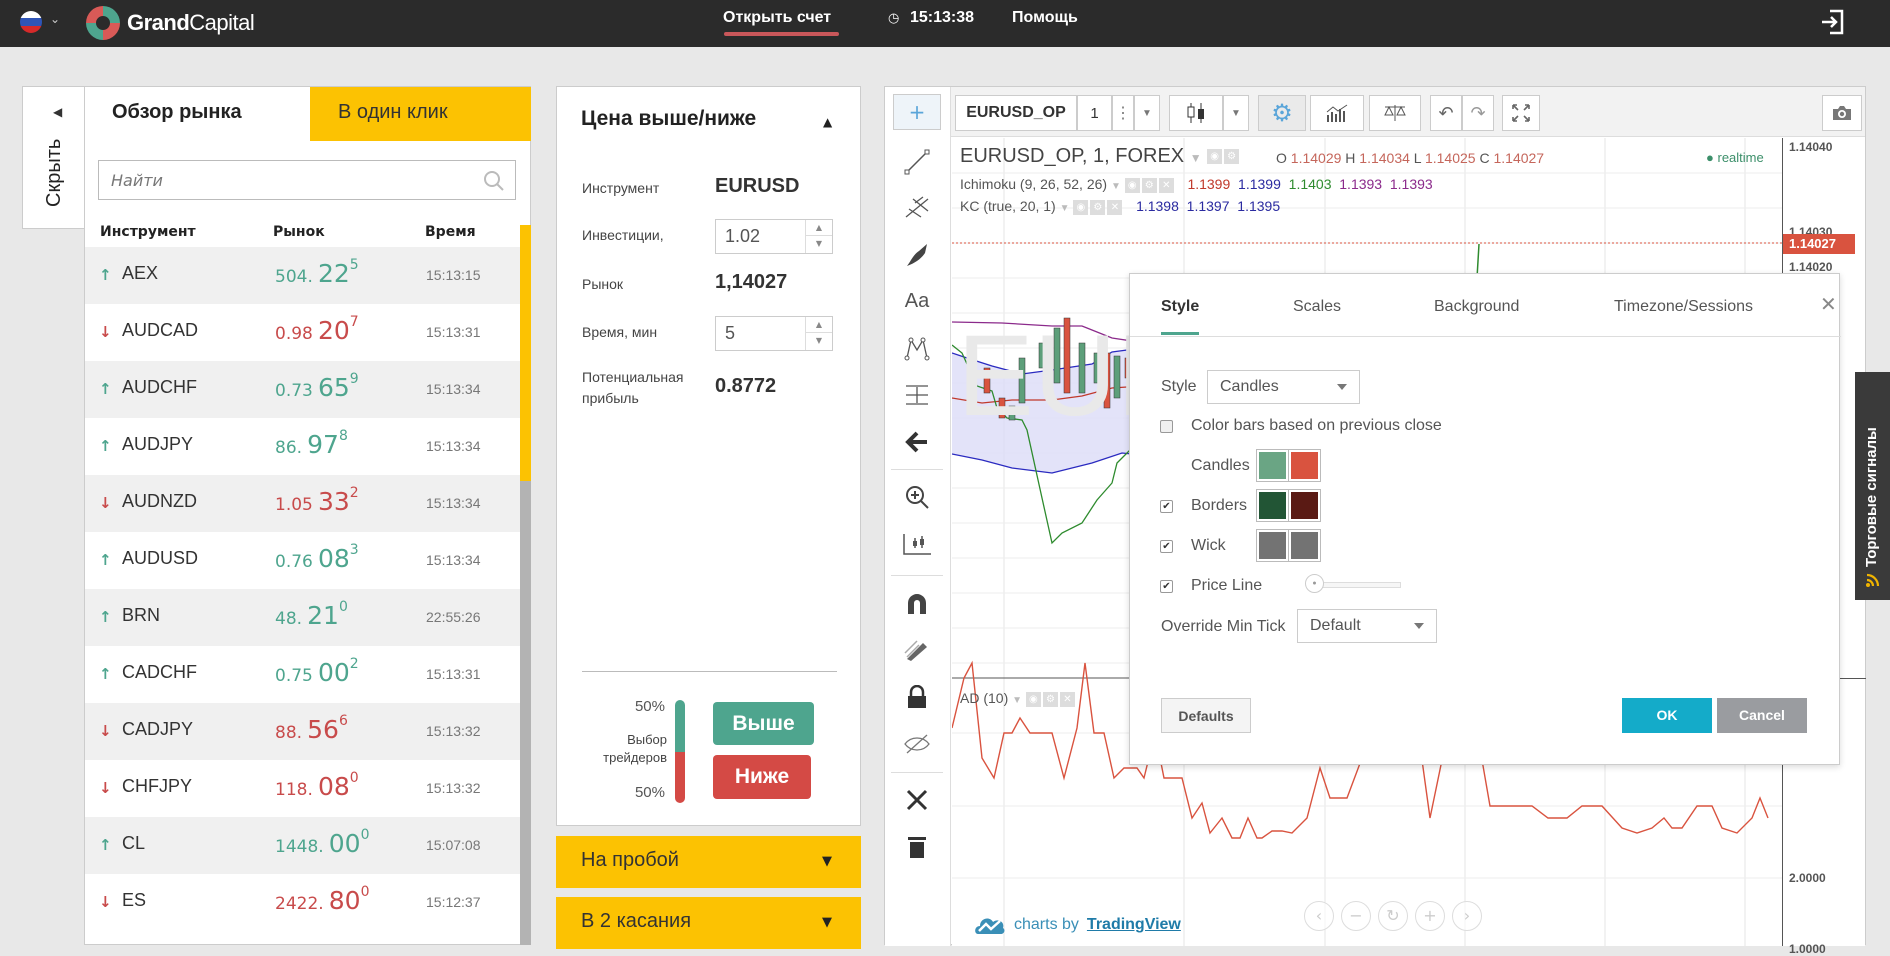  I want to click on help-link: Помощь, so click(1045, 18).